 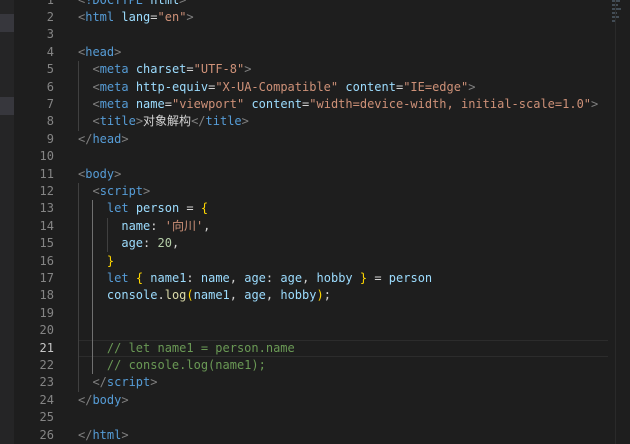 What do you see at coordinates (161, 69) in the screenshot?
I see `code-token: charset` at bounding box center [161, 69].